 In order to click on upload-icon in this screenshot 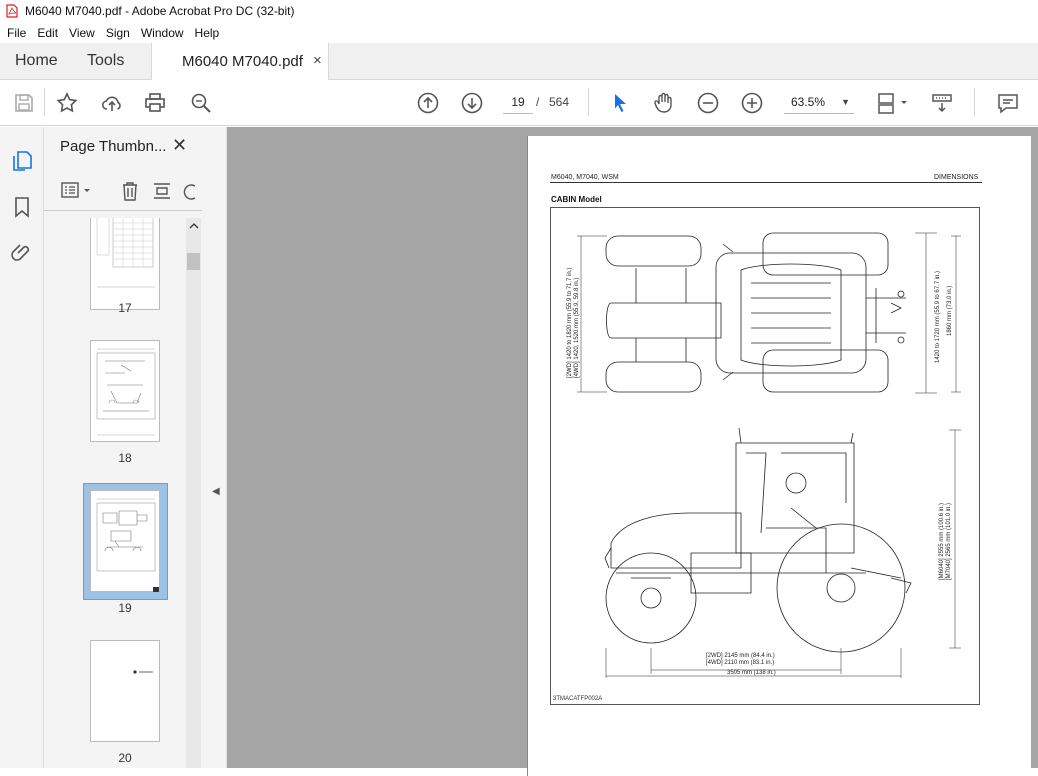, I will do `click(112, 103)`.